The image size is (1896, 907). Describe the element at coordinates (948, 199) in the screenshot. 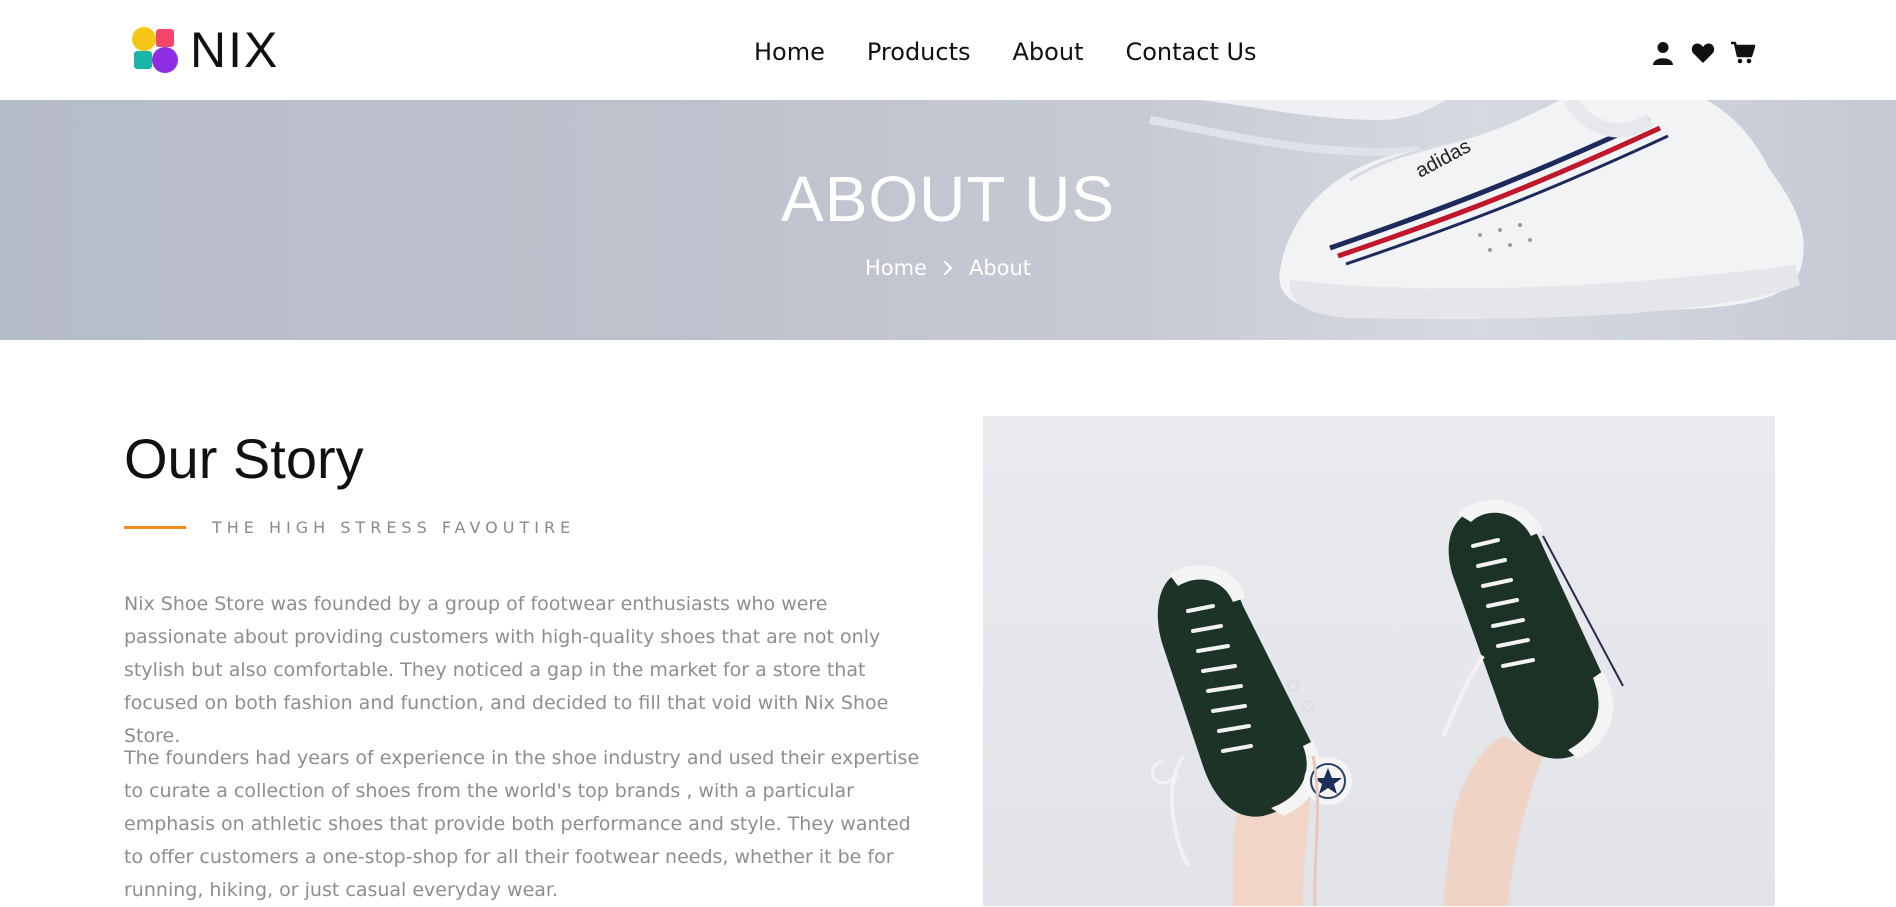

I see `banner-title: ABOUT US` at that location.